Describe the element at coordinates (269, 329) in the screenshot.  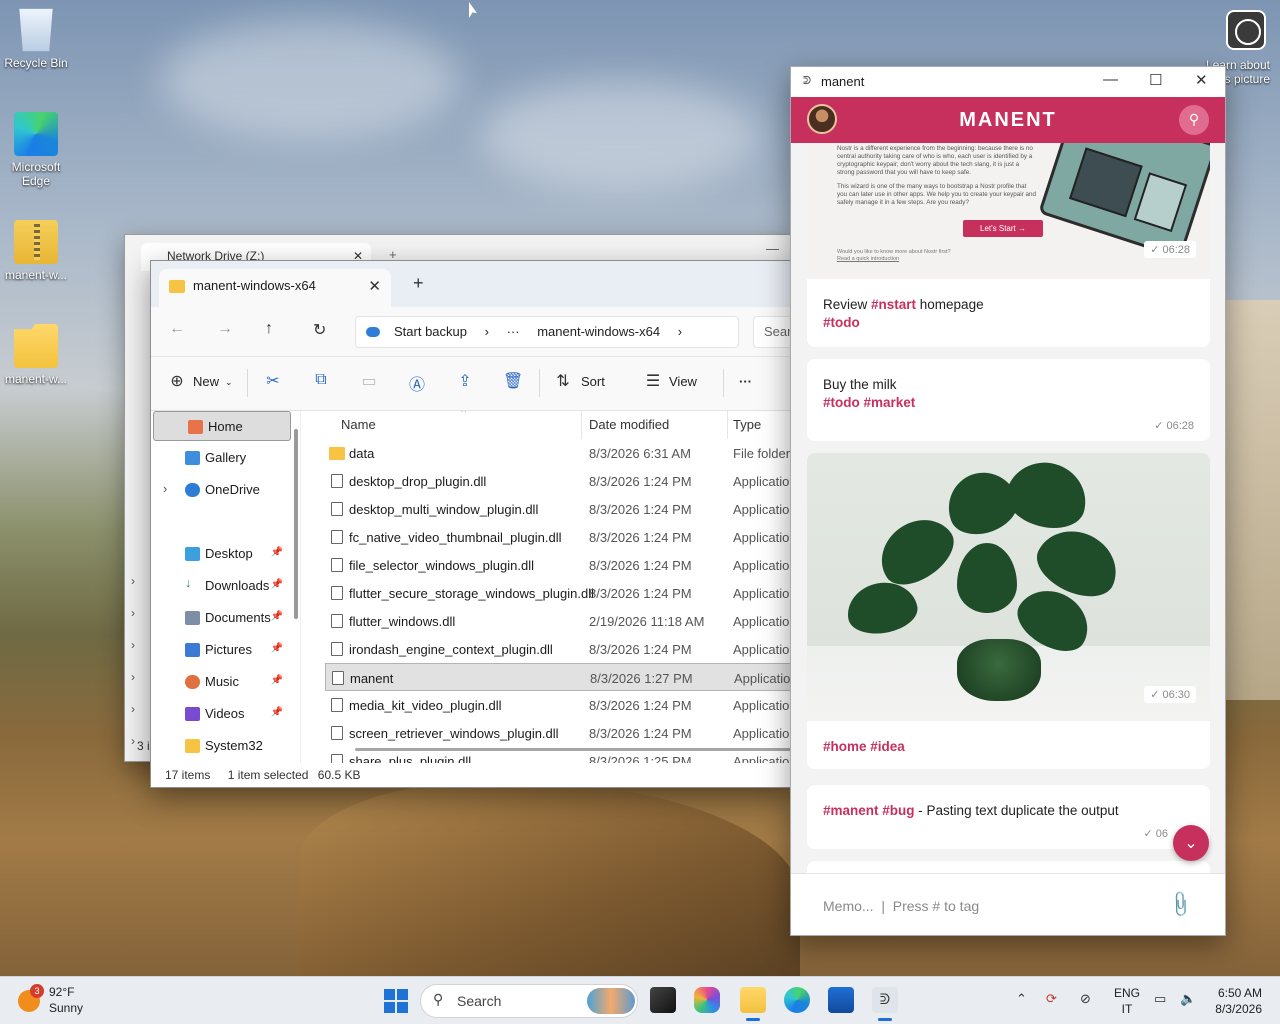
I see `up-arrow-icon: ↑` at that location.